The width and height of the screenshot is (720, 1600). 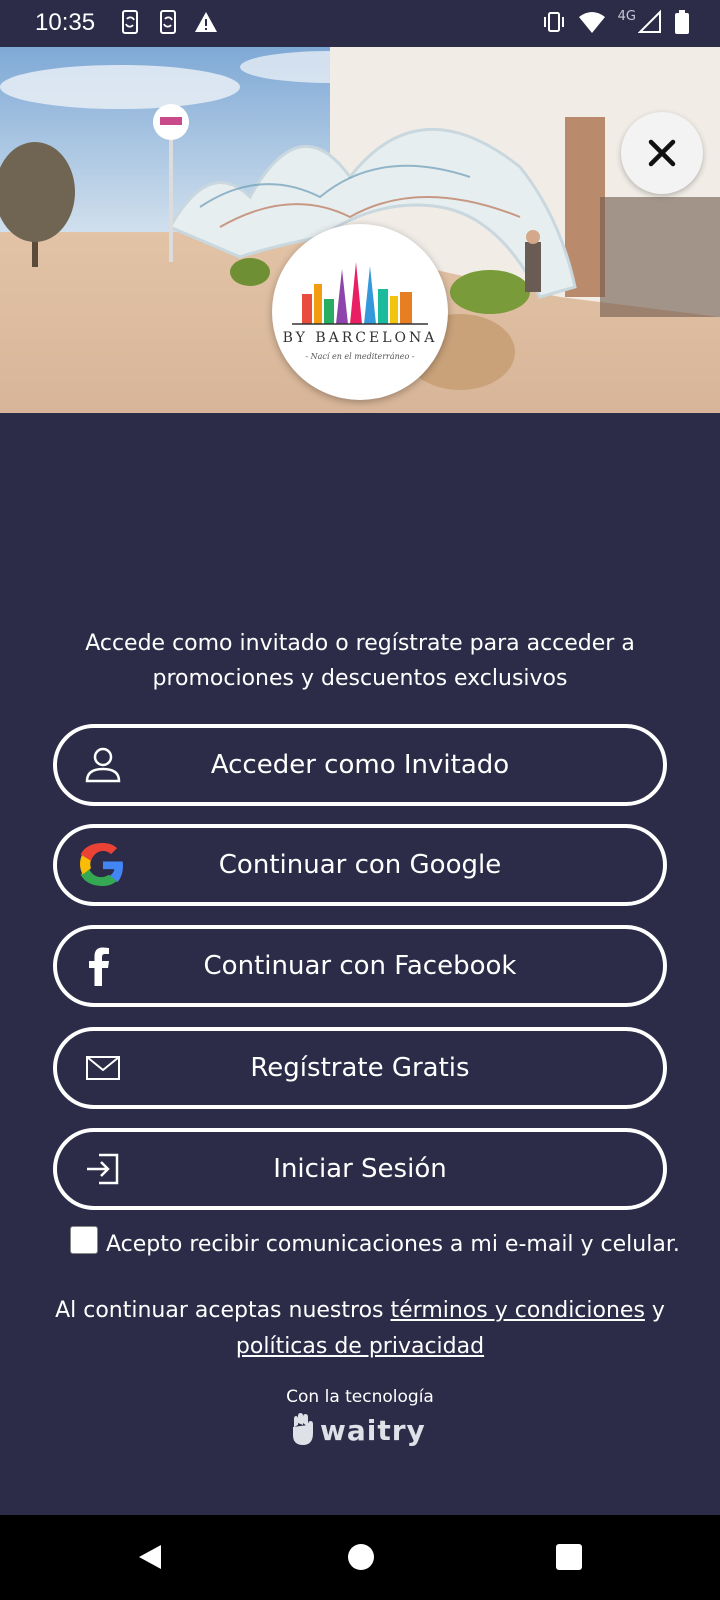 I want to click on google-login-button: Continuar con Google, so click(x=360, y=865).